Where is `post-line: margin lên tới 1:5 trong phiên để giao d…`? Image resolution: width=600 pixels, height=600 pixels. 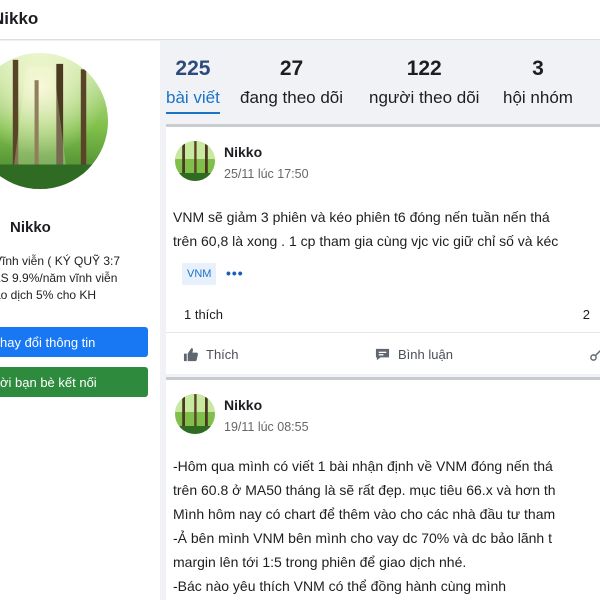
post-line: margin lên tới 1:5 trong phiên để giao d… is located at coordinates (320, 562).